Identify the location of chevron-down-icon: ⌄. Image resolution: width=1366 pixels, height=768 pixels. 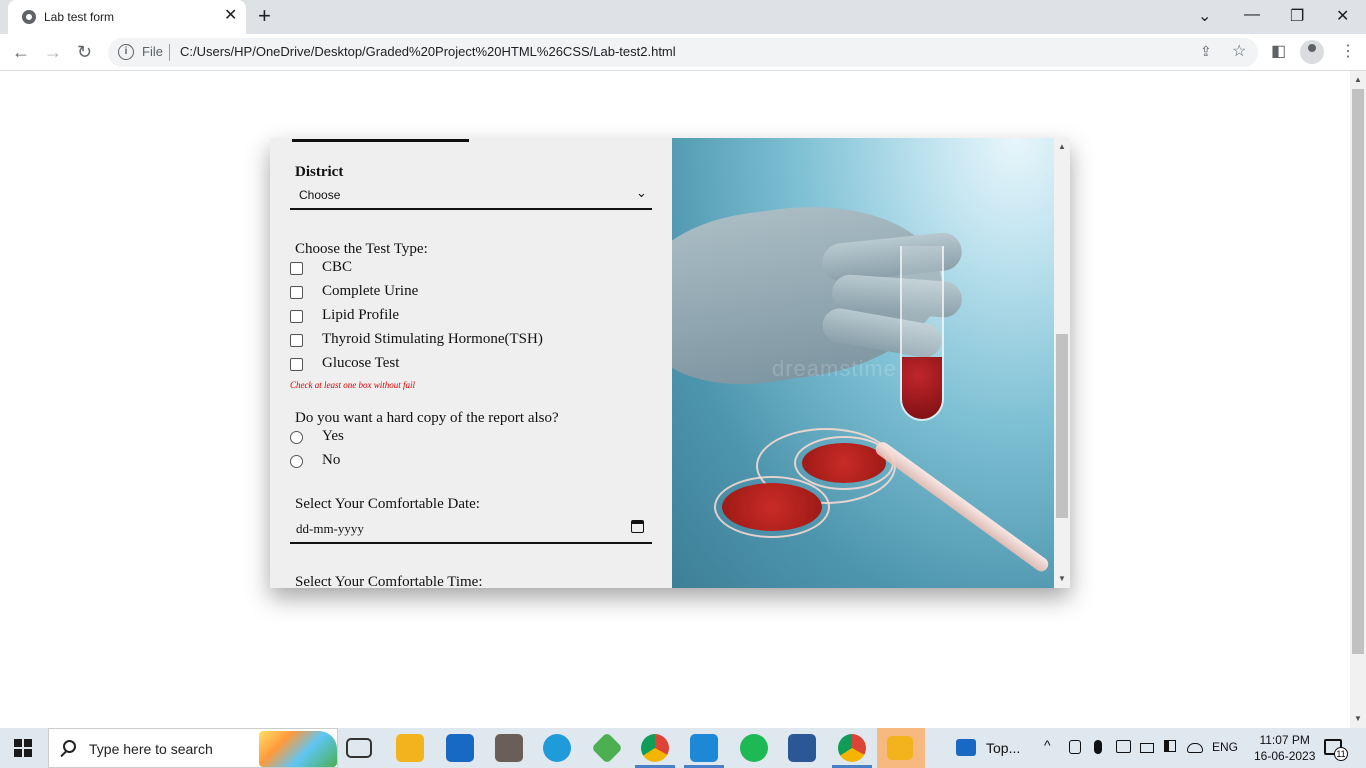
(641, 193).